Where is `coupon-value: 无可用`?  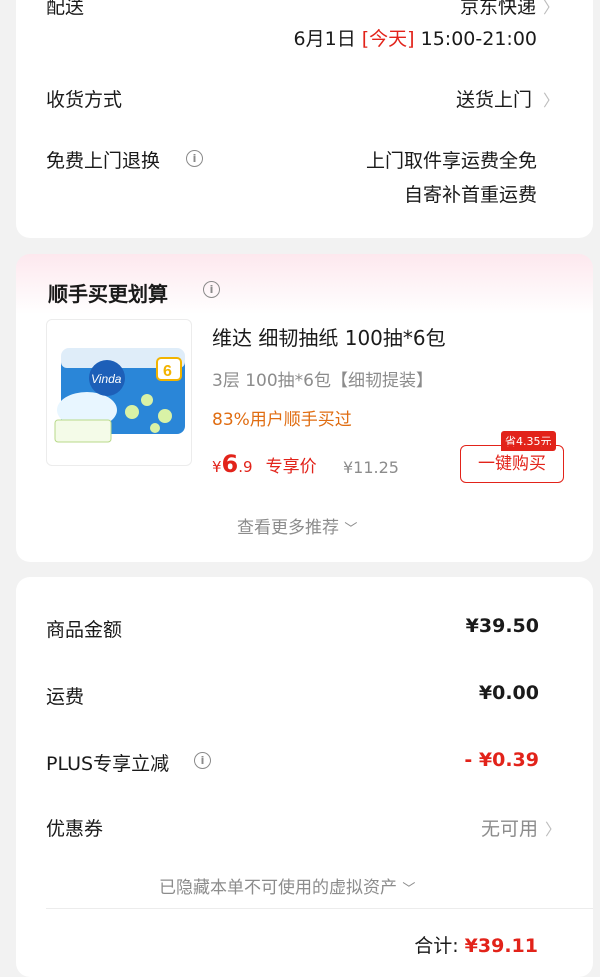
coupon-value: 无可用 is located at coordinates (509, 827).